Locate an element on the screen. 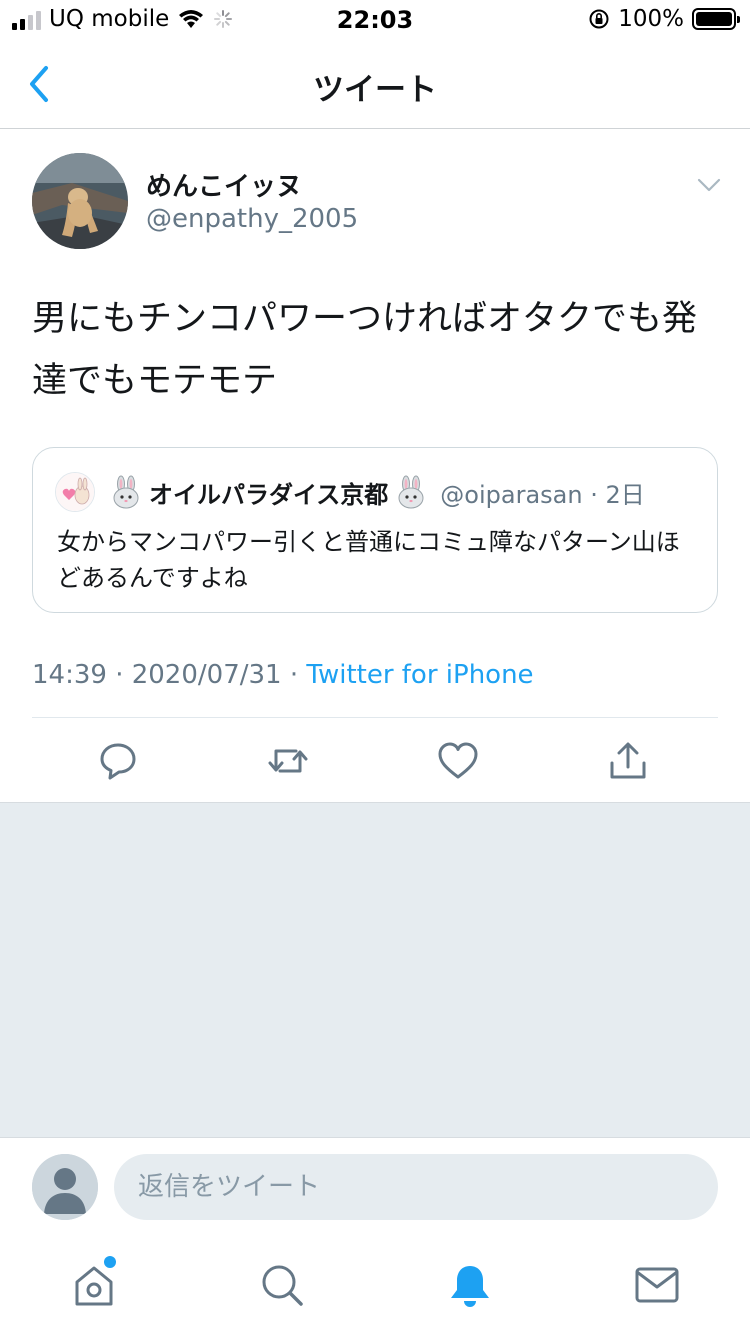 Image resolution: width=750 pixels, height=1334 pixels. page-title: ツイート is located at coordinates (375, 90).